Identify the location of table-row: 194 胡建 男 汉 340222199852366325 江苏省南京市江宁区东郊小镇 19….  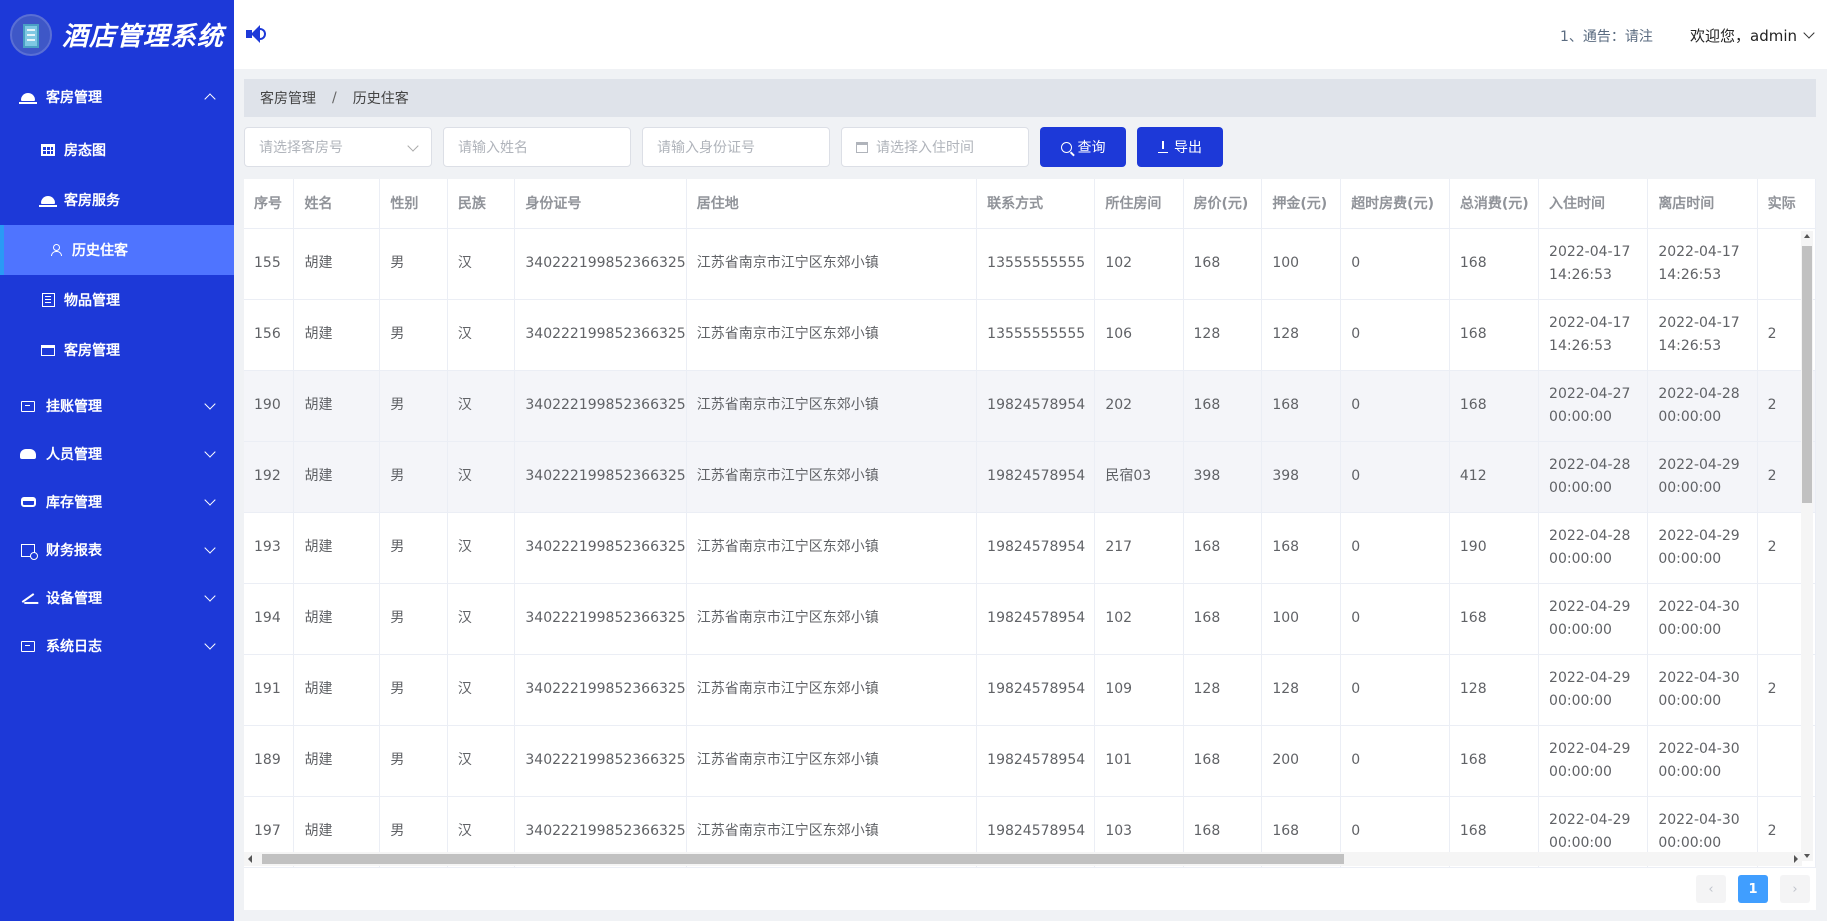
(1030, 619).